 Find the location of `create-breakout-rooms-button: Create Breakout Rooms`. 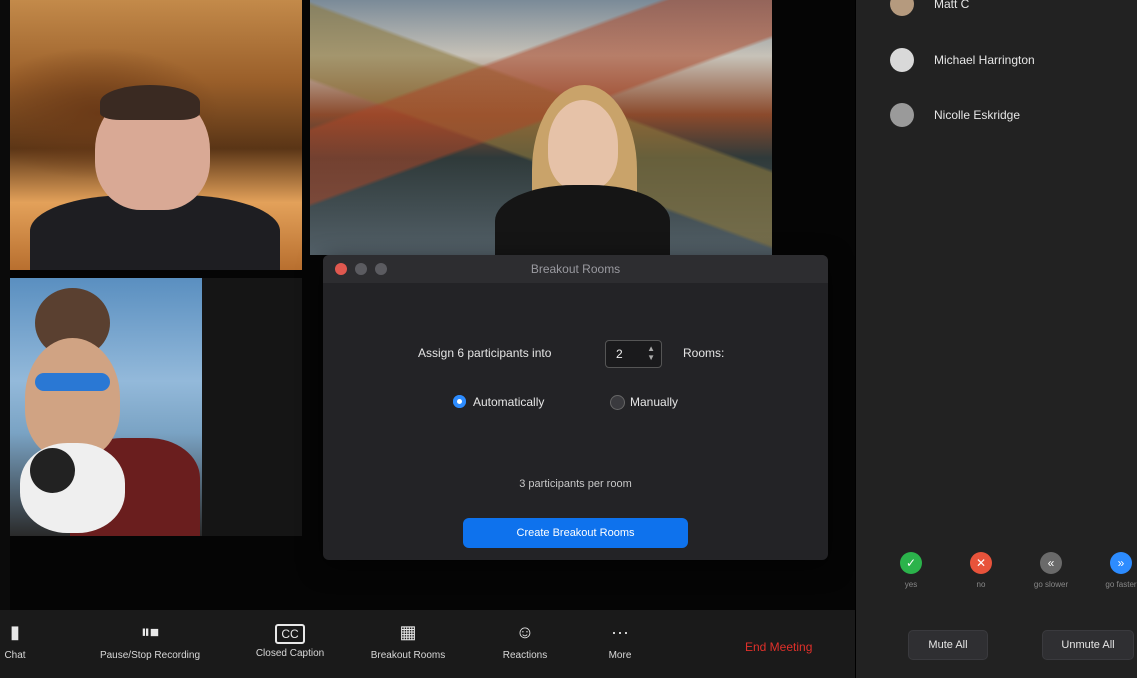

create-breakout-rooms-button: Create Breakout Rooms is located at coordinates (575, 533).